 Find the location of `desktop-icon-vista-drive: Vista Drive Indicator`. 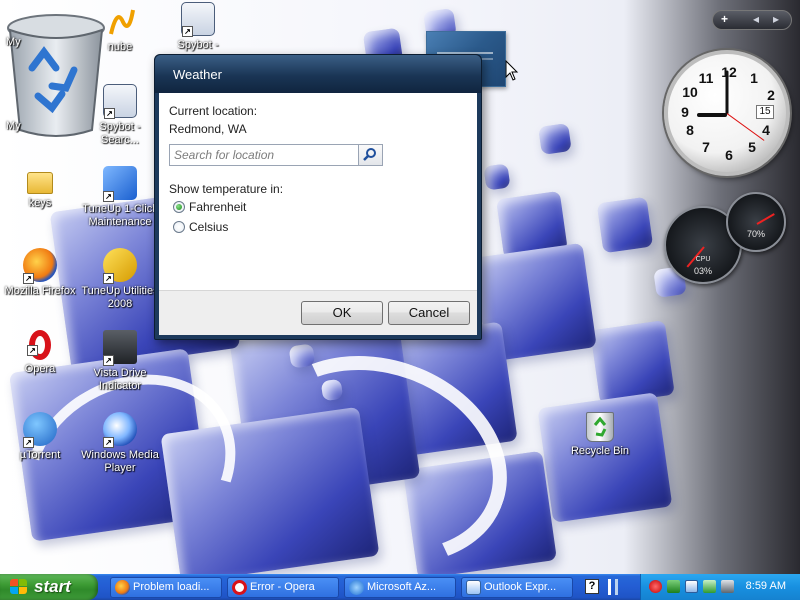

desktop-icon-vista-drive: Vista Drive Indicator is located at coordinates (120, 361).